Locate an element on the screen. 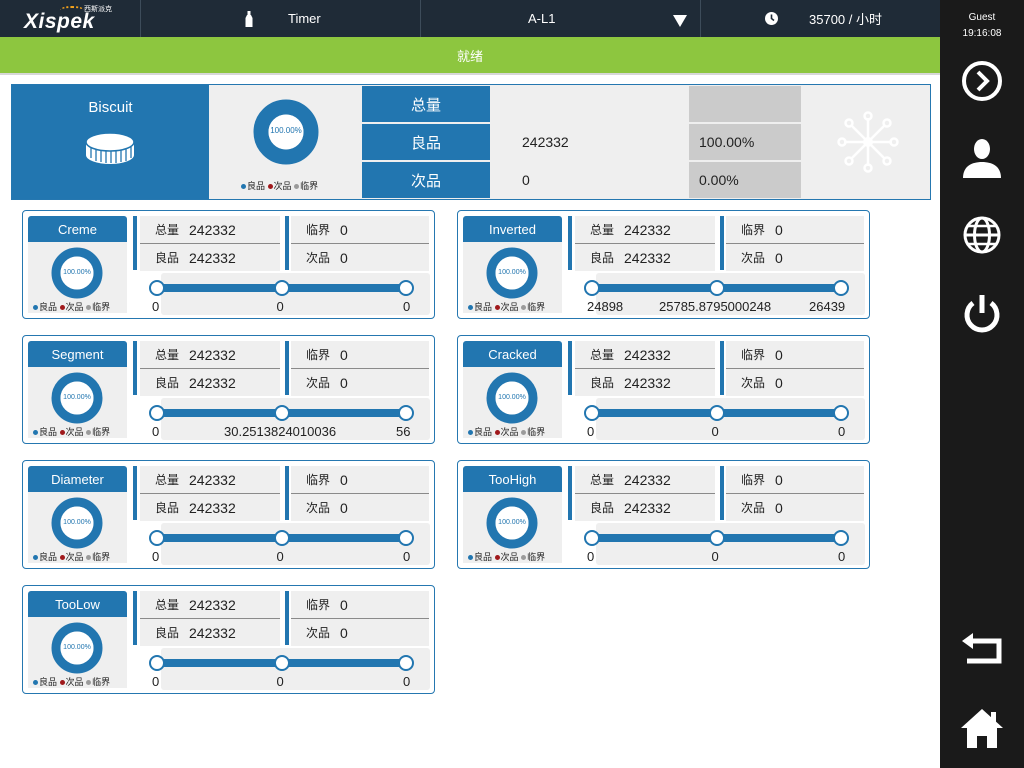 The width and height of the screenshot is (1024, 768). range-slider-area is located at coordinates (295, 294).